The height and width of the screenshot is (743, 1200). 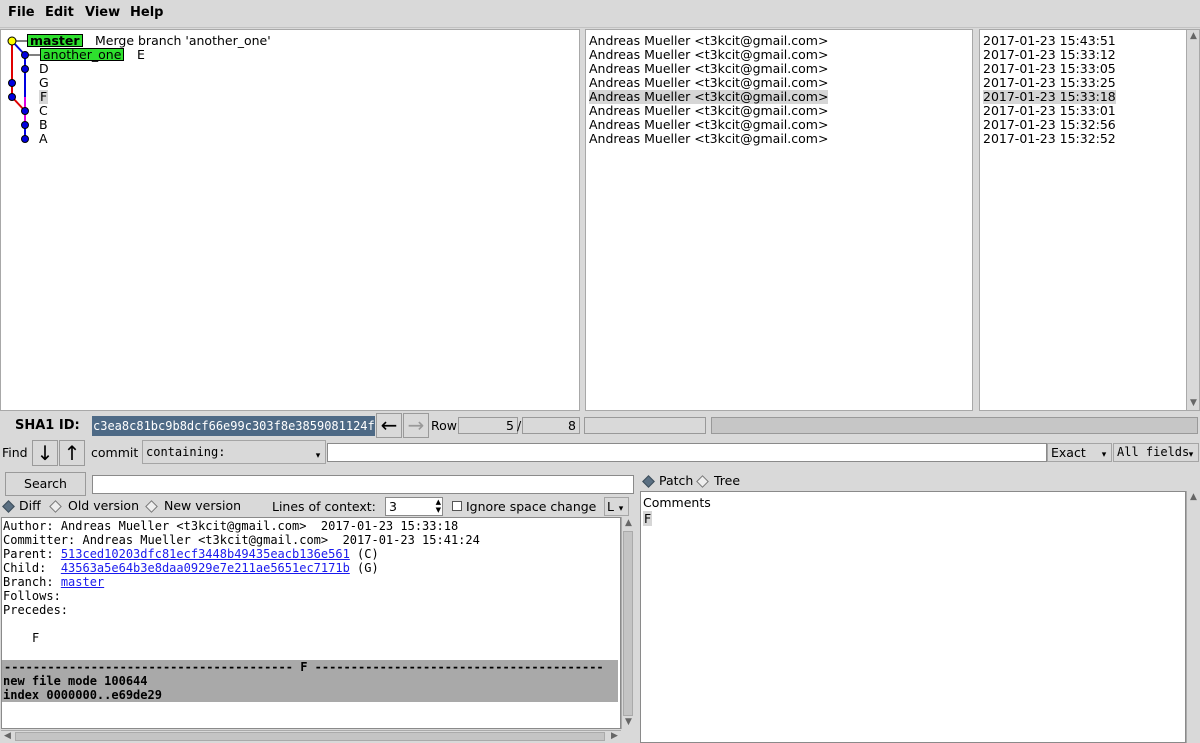 I want to click on graph-node-d, so click(x=25, y=69).